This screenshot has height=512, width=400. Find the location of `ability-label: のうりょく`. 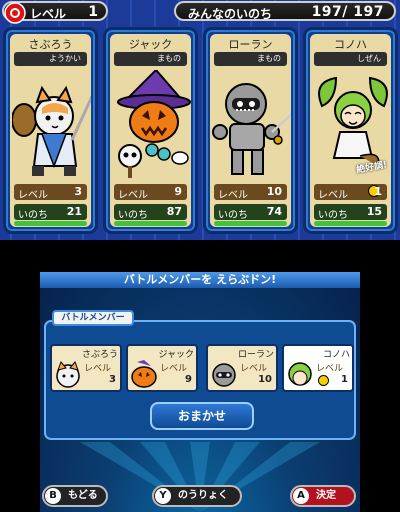

ability-label: のうりょく is located at coordinates (203, 495).